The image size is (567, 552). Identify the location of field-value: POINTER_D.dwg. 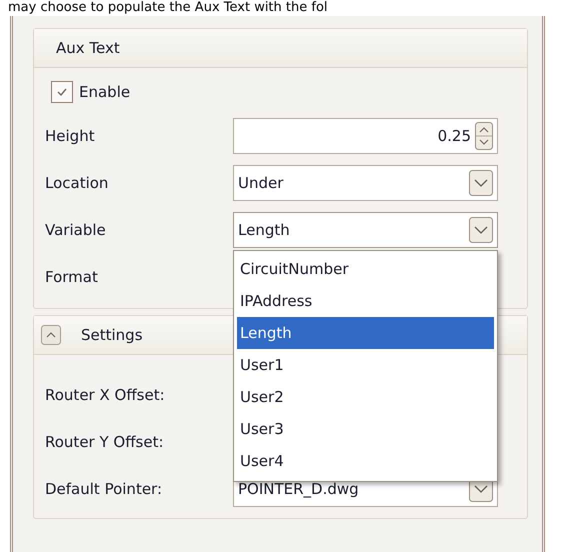
(299, 489).